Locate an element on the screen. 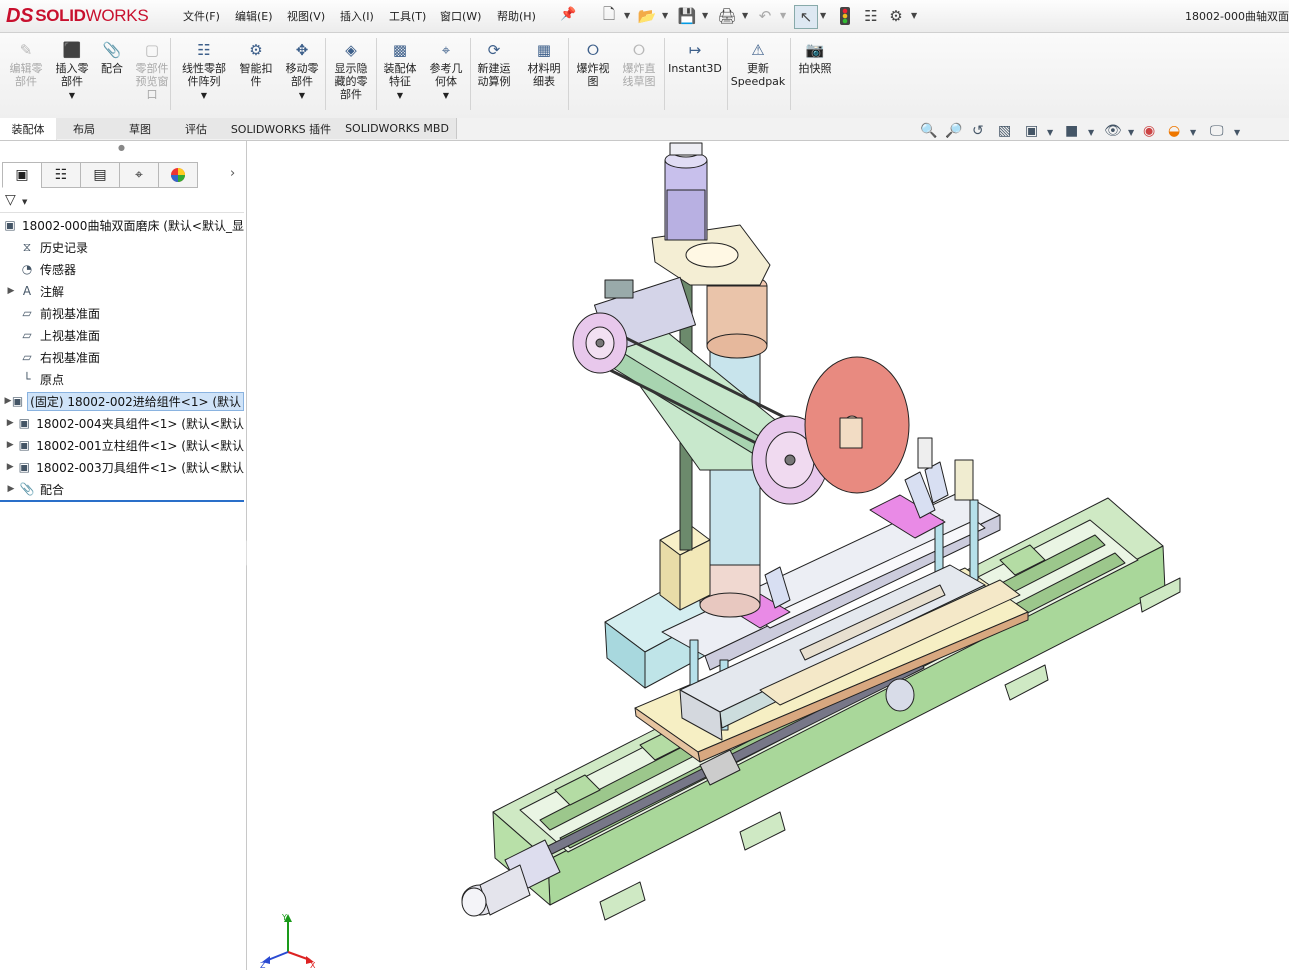 This screenshot has height=970, width=1289. rebuild-traffic-light-icon is located at coordinates (845, 16).